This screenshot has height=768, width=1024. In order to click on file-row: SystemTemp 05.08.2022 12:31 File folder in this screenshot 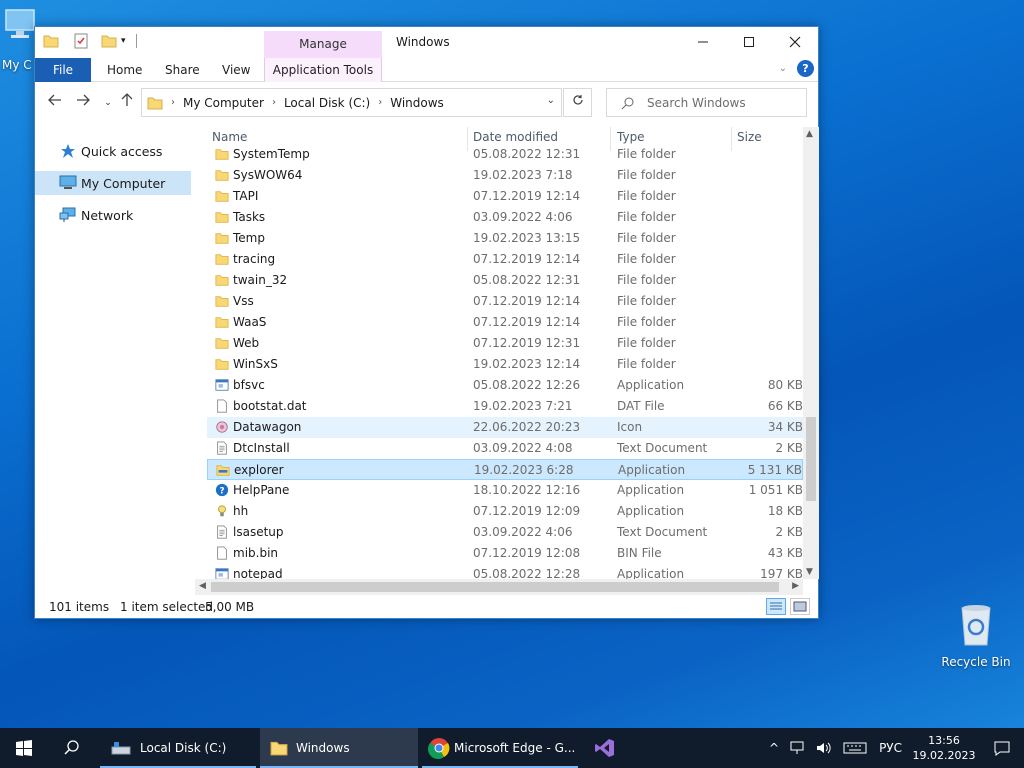, I will do `click(505, 154)`.